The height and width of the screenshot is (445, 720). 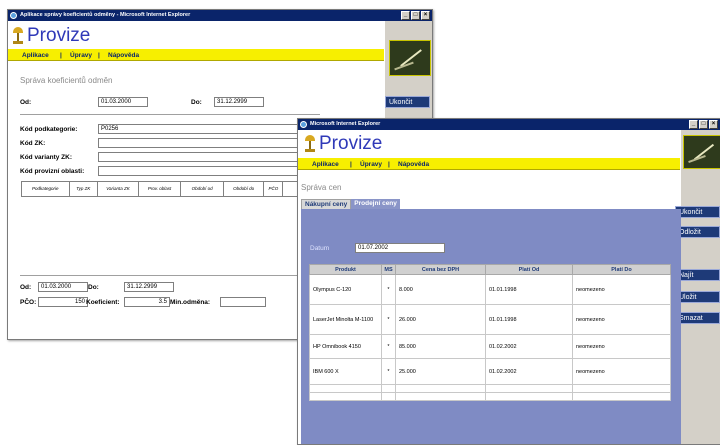 I want to click on od-field: 01.03.2000, so click(x=123, y=102).